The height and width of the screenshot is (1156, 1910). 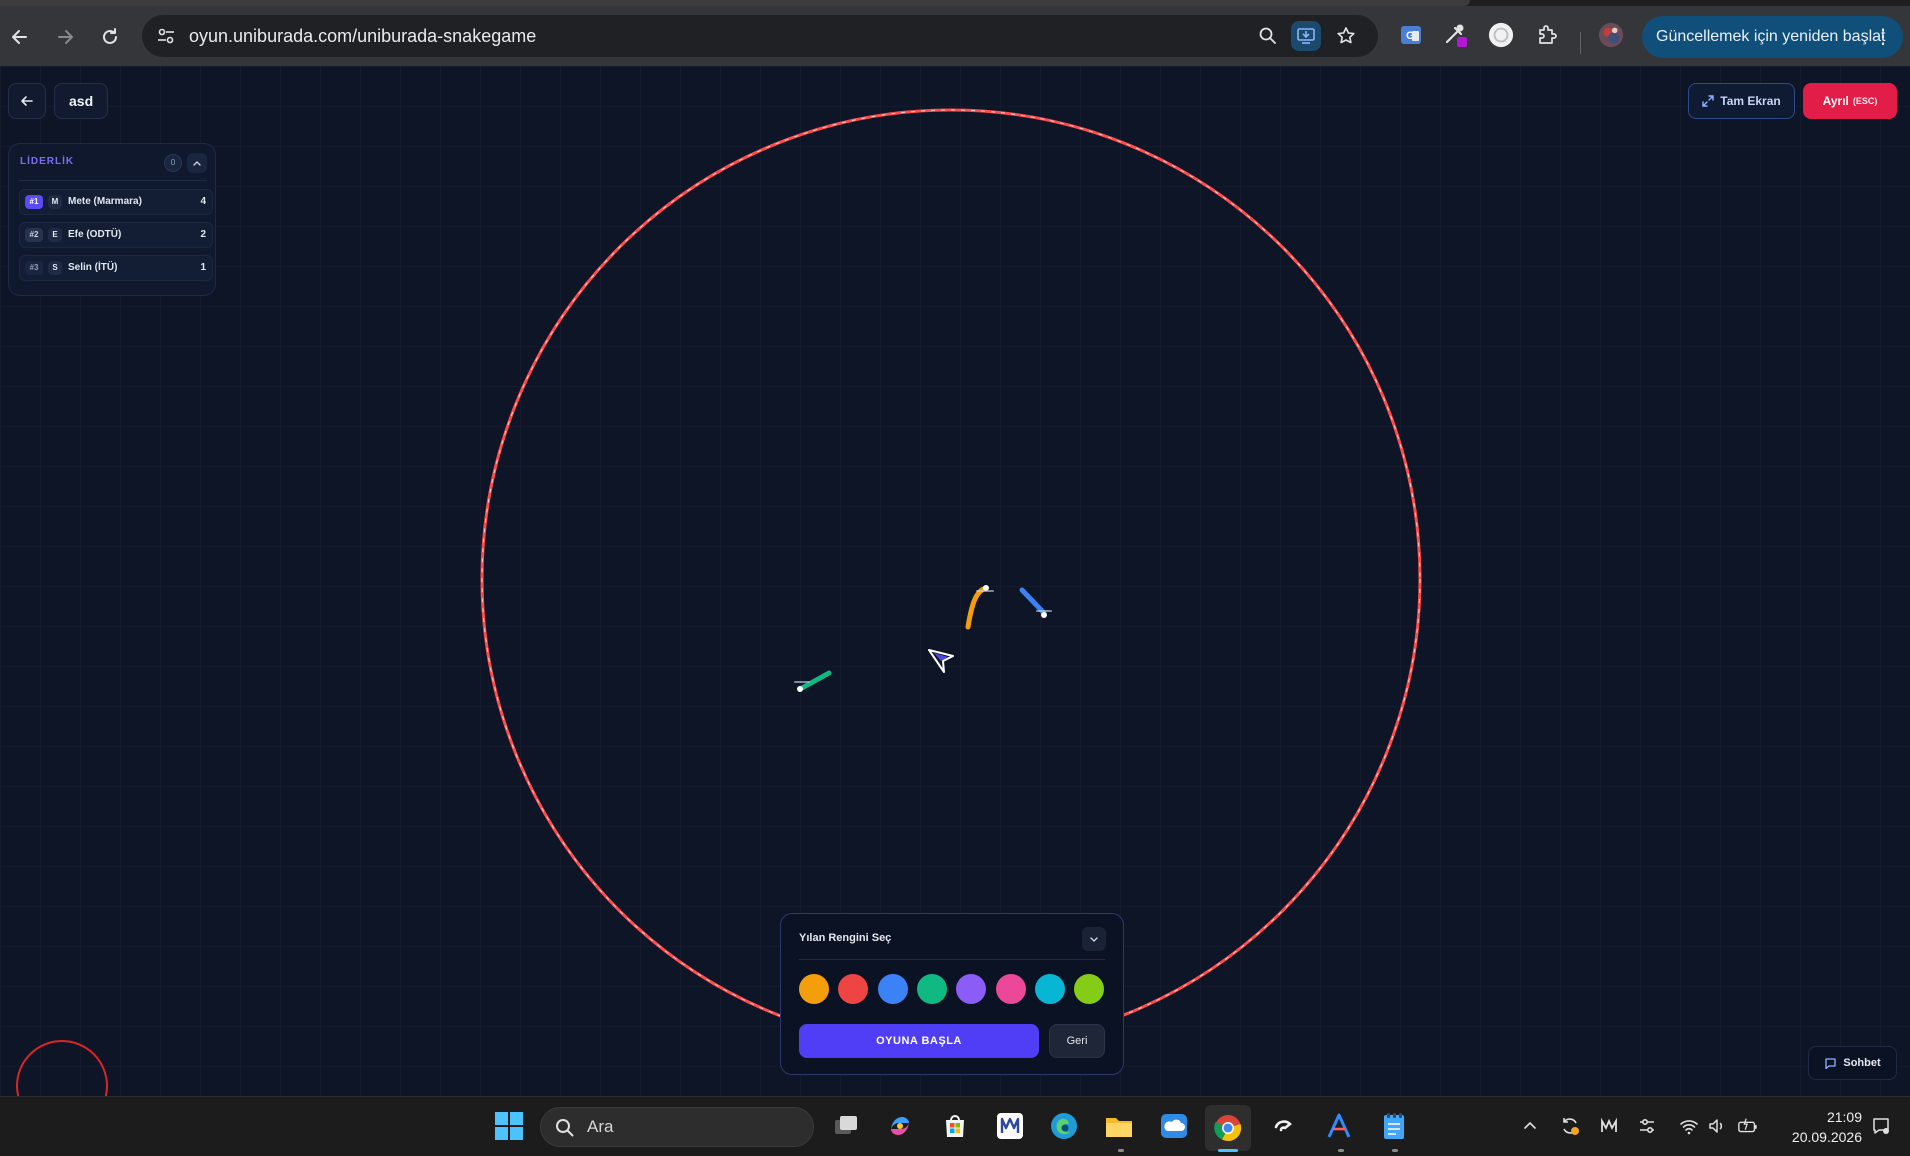 What do you see at coordinates (1044, 611) in the screenshot?
I see `blue-snake-name-tag` at bounding box center [1044, 611].